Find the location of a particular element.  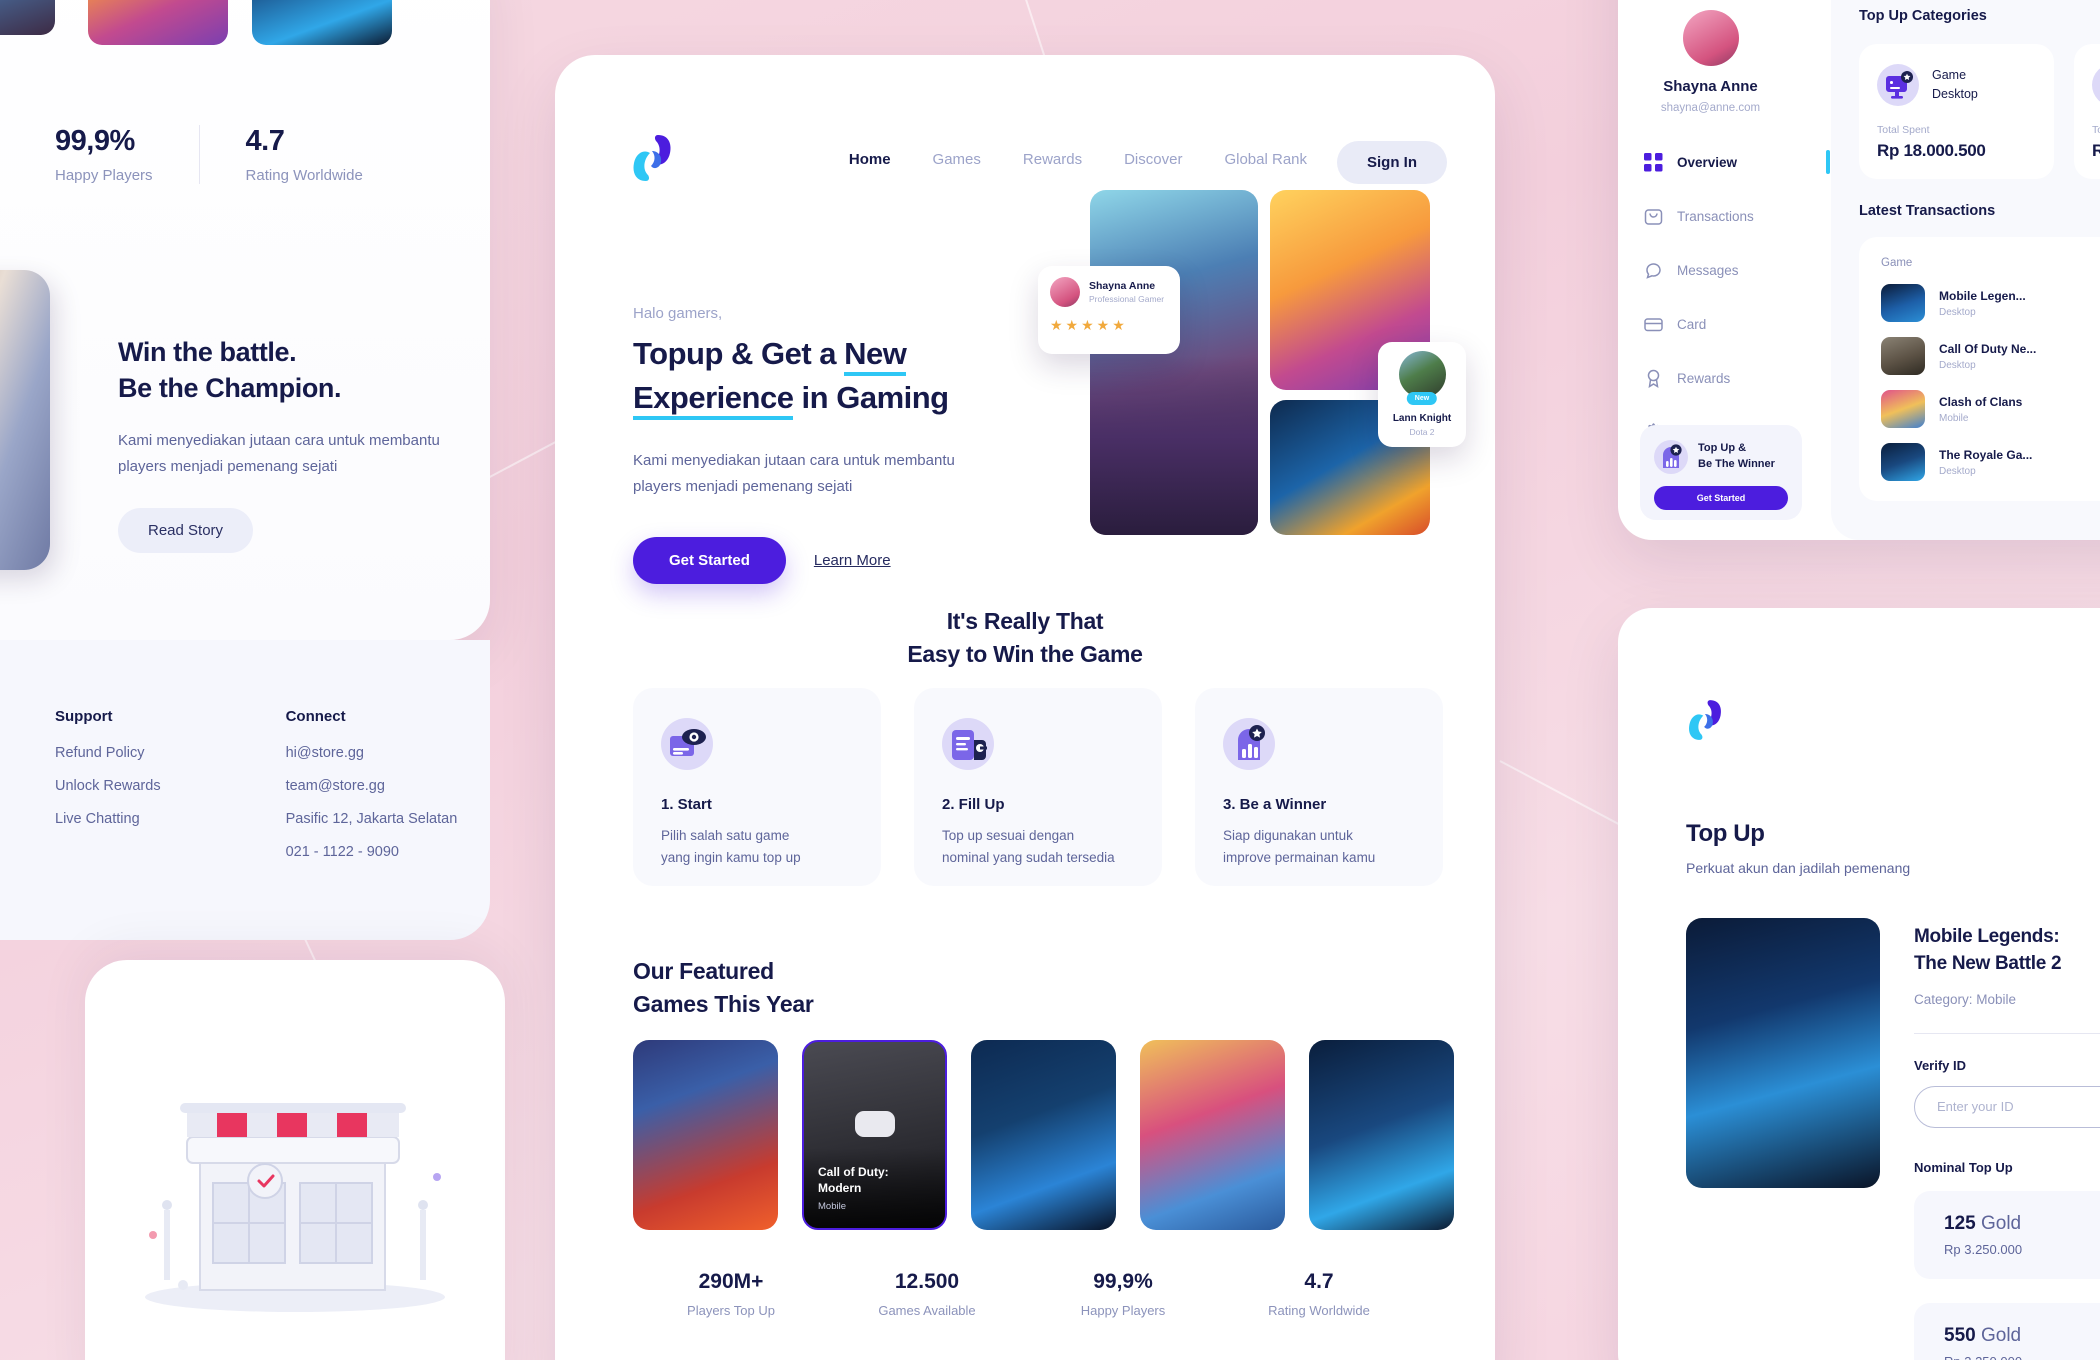

category-spent-value: Rp 18.000.500 is located at coordinates (1931, 150).